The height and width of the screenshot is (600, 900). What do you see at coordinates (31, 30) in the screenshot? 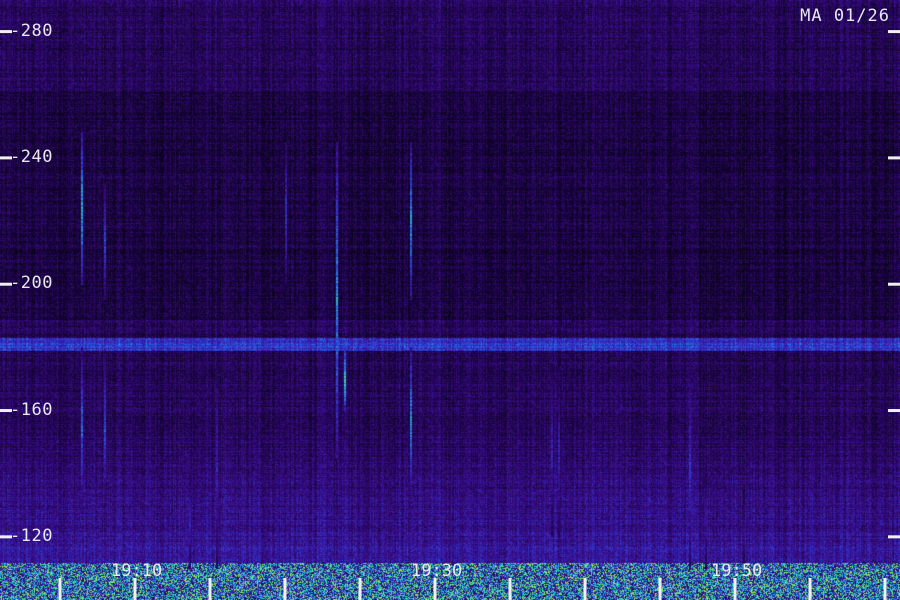
I see `y-tick-label: -280` at bounding box center [31, 30].